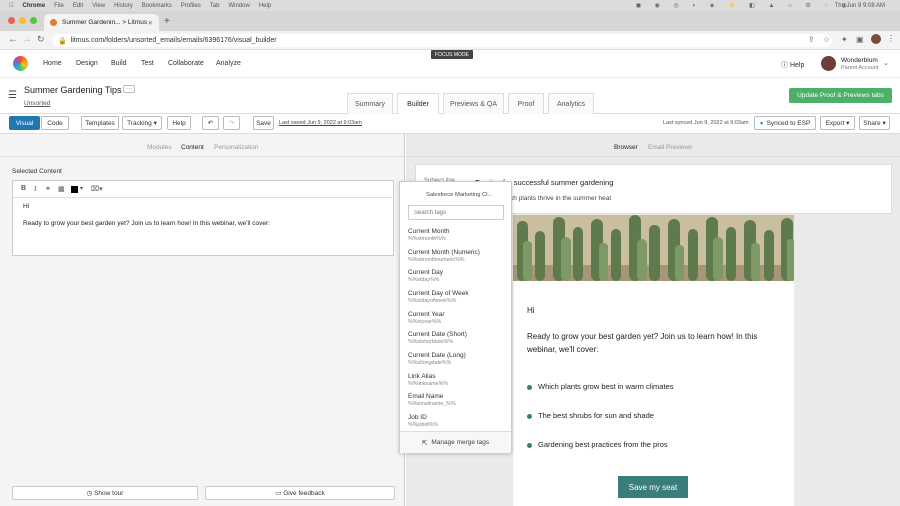 The height and width of the screenshot is (506, 900). Describe the element at coordinates (840, 95) in the screenshot. I see `update-proof-button: Update Proof & Previews tabs` at that location.